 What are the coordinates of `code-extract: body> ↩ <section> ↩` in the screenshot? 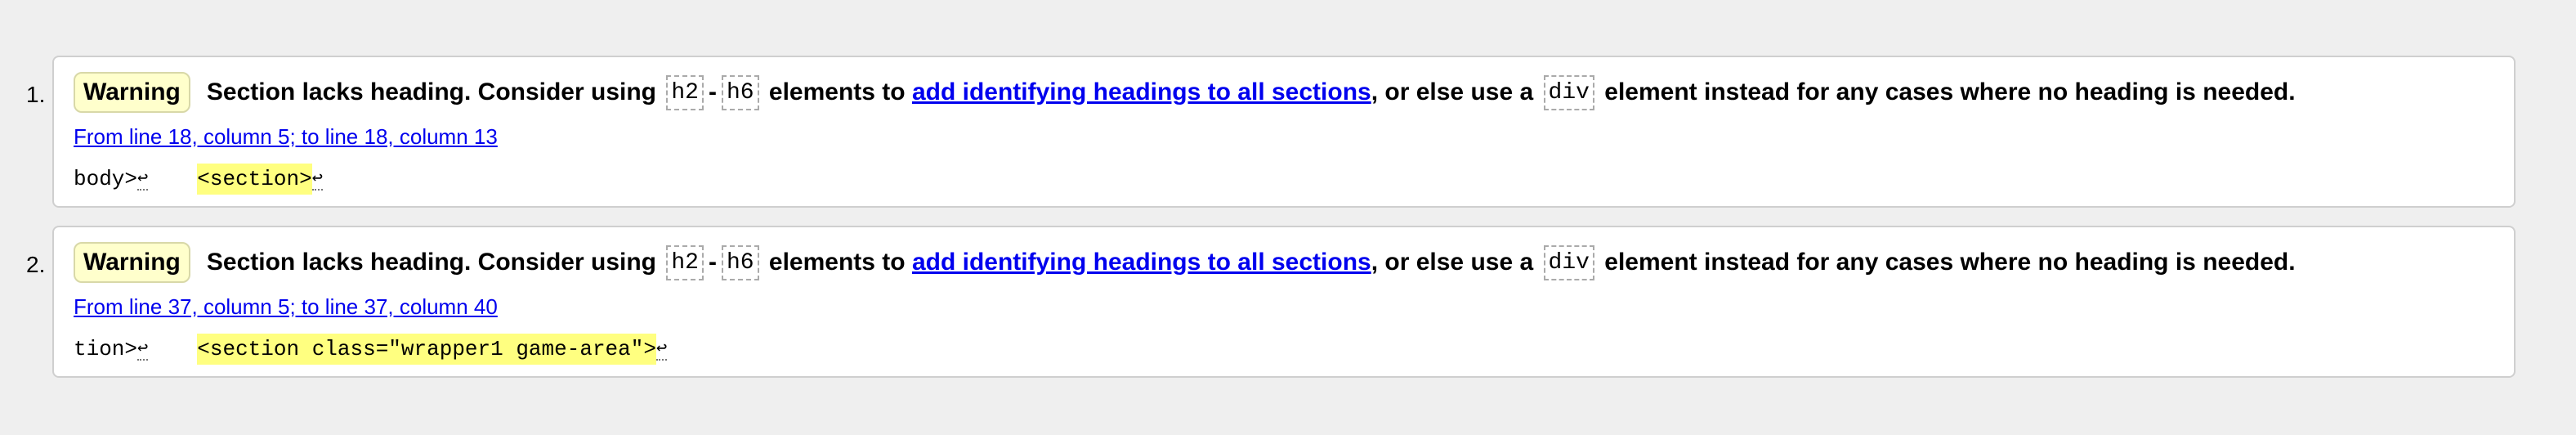 It's located at (198, 179).